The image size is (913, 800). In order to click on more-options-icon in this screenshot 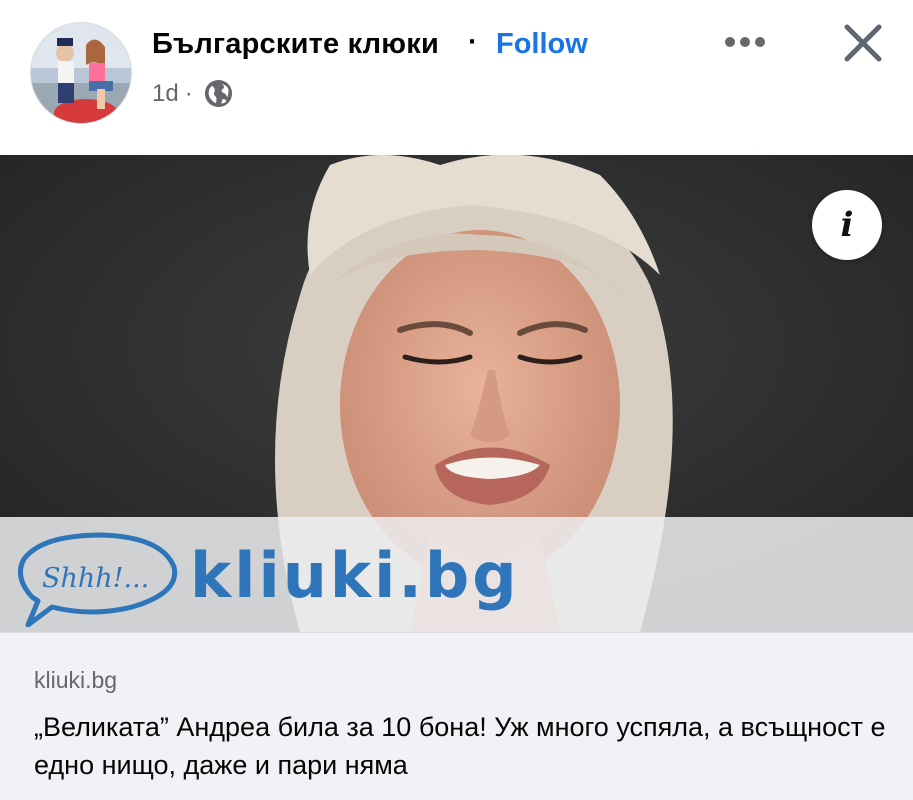, I will do `click(745, 42)`.